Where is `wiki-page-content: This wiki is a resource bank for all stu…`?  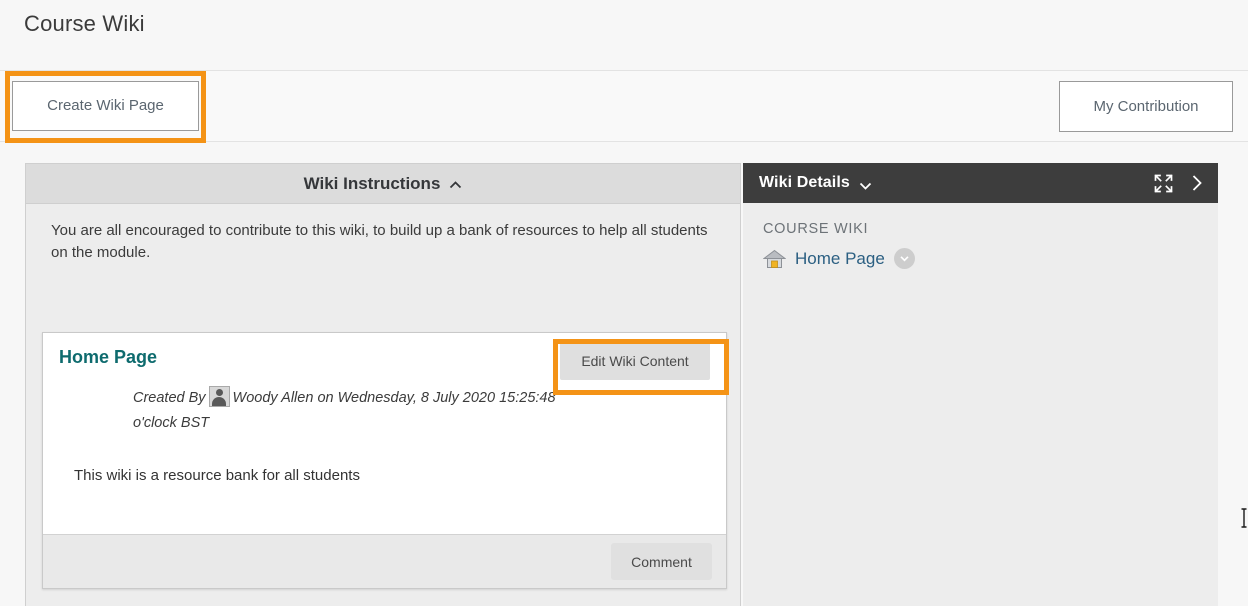 wiki-page-content: This wiki is a resource bank for all stu… is located at coordinates (217, 475).